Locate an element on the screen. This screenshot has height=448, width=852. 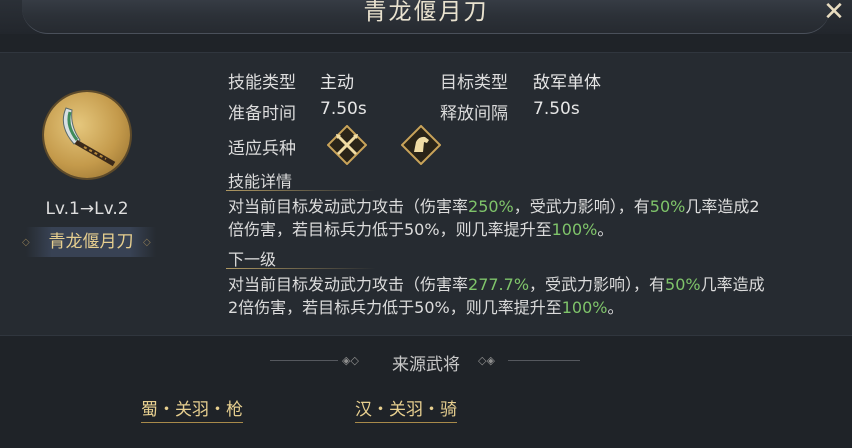
current-desc-line-1: 对当前目标发动武力攻击（伤害率250%，受武力影响），有50%几率造成2 is located at coordinates (494, 206).